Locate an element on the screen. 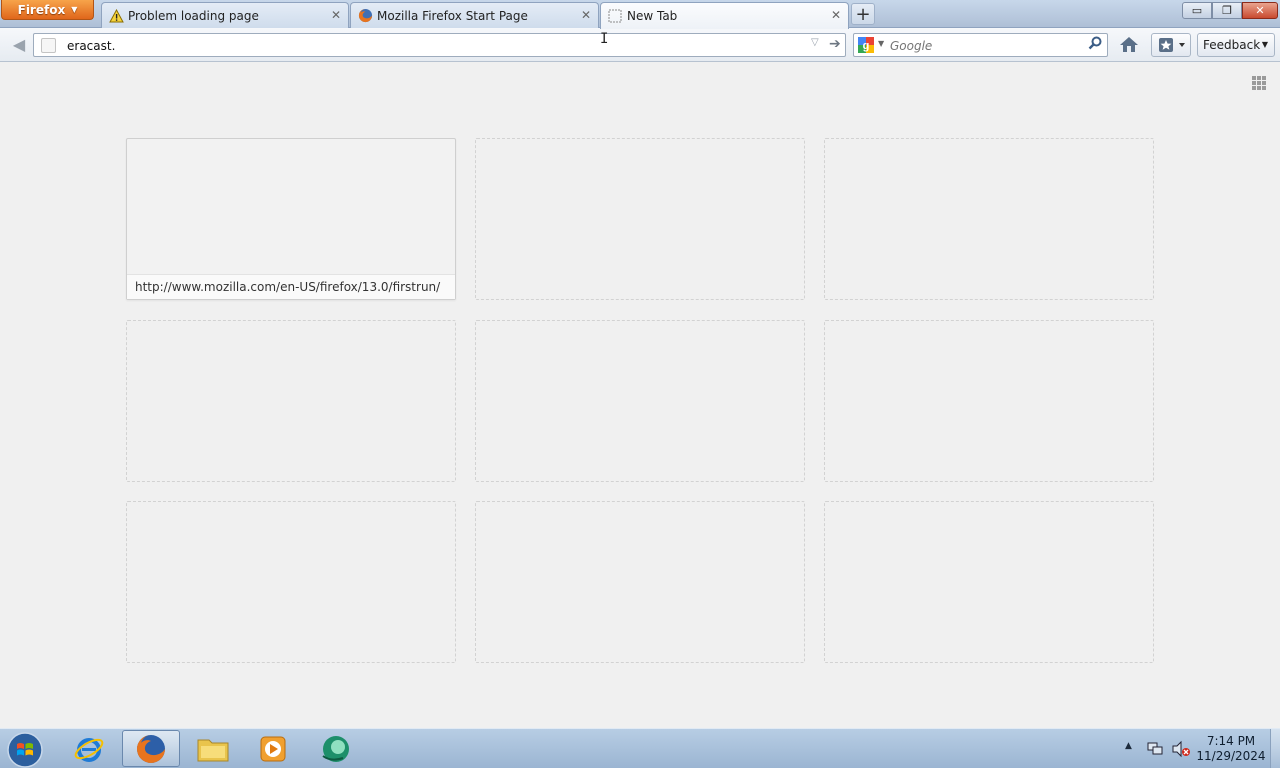 The image size is (1280, 768). grid-toggle-icon is located at coordinates (1260, 84).